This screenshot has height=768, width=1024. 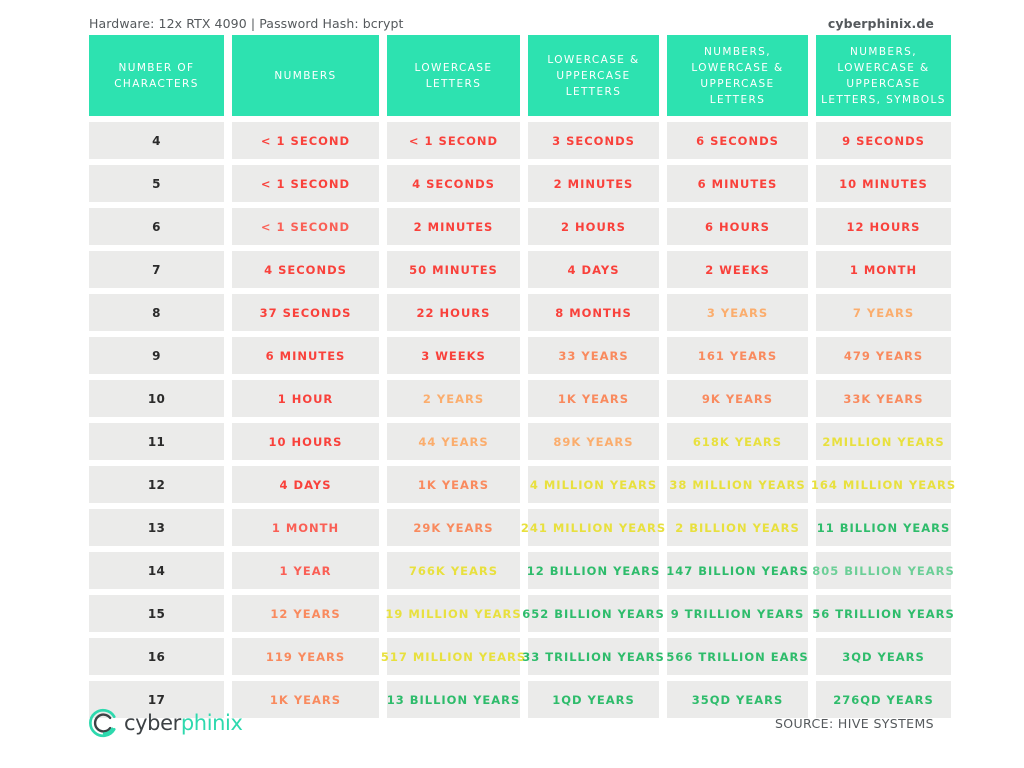 I want to click on crack-time-cell: 147 BILLION YEARS, so click(x=737, y=570).